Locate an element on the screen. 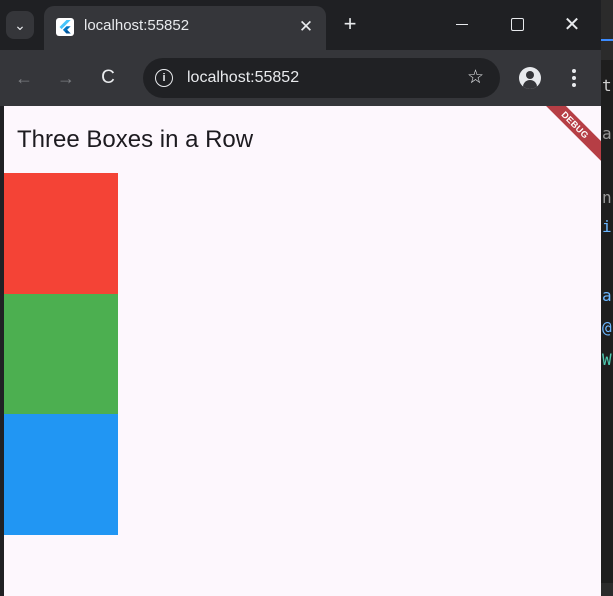  forward-button: → is located at coordinates (66, 78).